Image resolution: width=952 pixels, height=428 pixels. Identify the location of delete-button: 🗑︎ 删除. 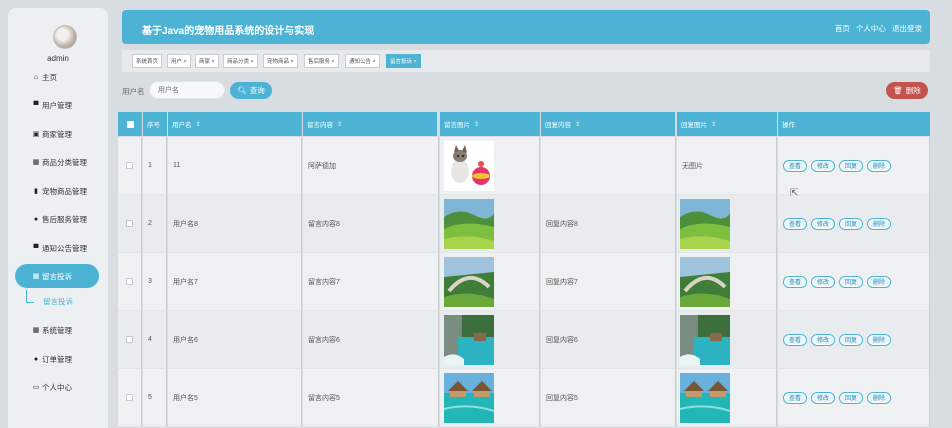
(907, 90).